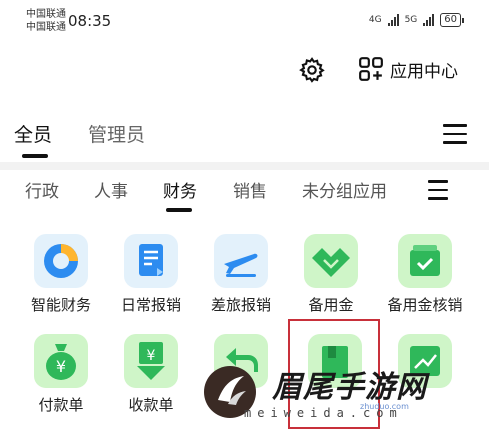  I want to click on handshake-icon, so click(331, 261).